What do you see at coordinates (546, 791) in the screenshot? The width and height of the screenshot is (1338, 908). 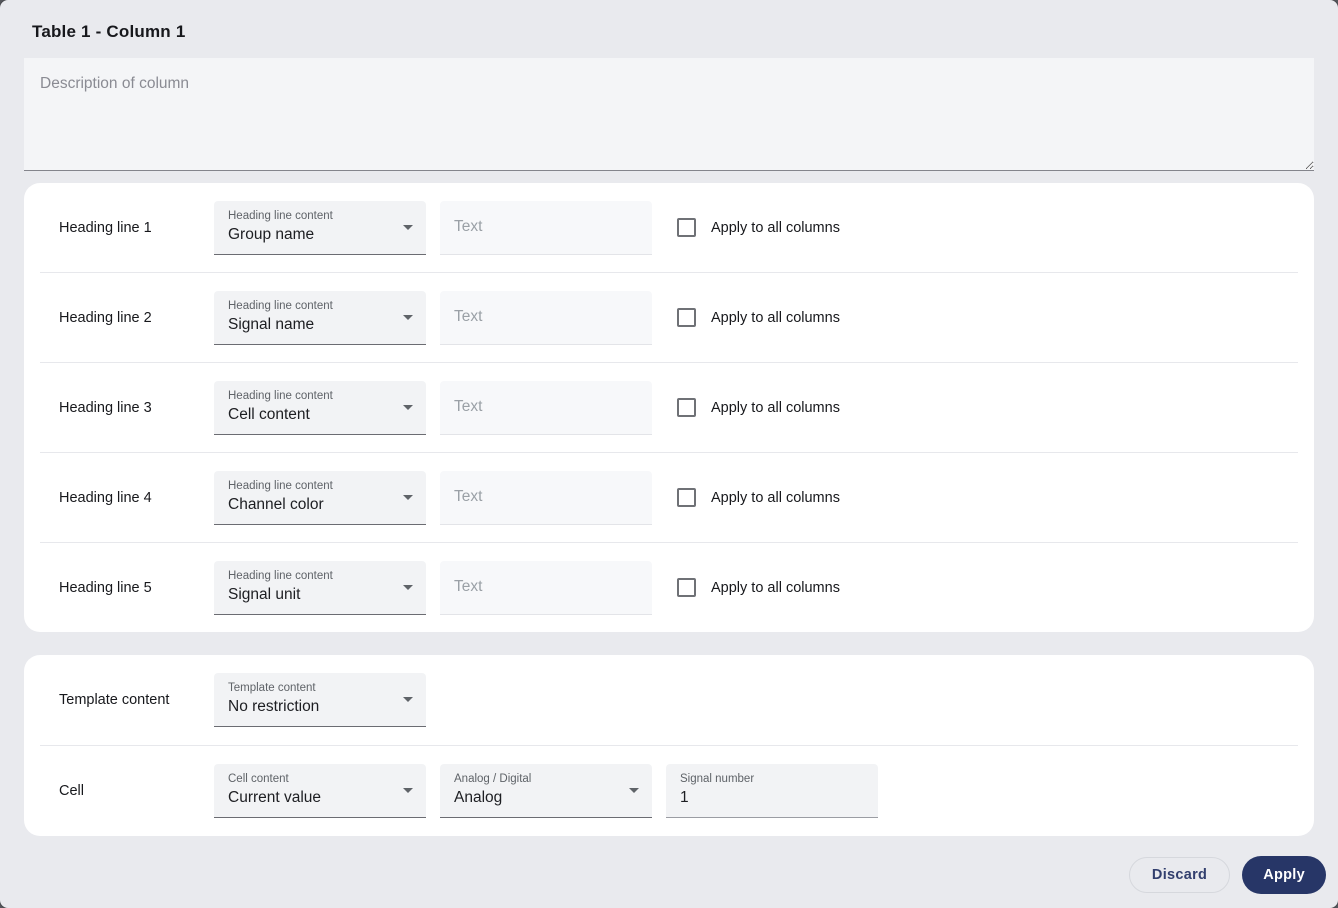 I see `analog-digital-select: Analog / Digital Analog` at bounding box center [546, 791].